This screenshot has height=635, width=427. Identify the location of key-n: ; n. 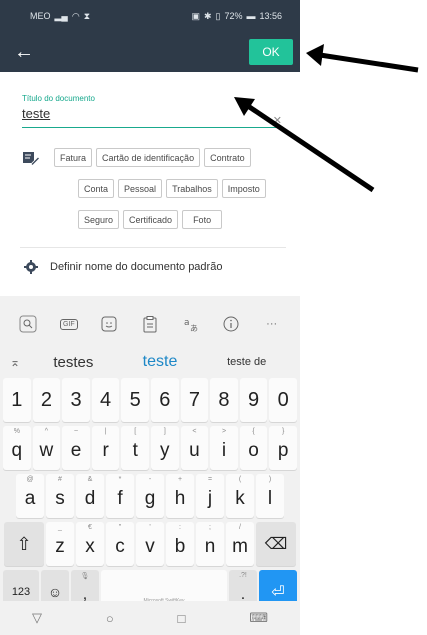
(210, 544).